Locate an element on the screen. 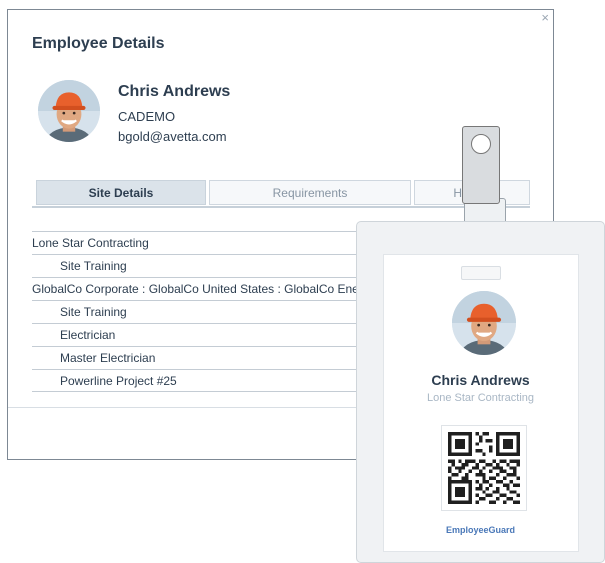 The height and width of the screenshot is (563, 605). detail-tabs: Site Details Requirements History is located at coordinates (281, 193).